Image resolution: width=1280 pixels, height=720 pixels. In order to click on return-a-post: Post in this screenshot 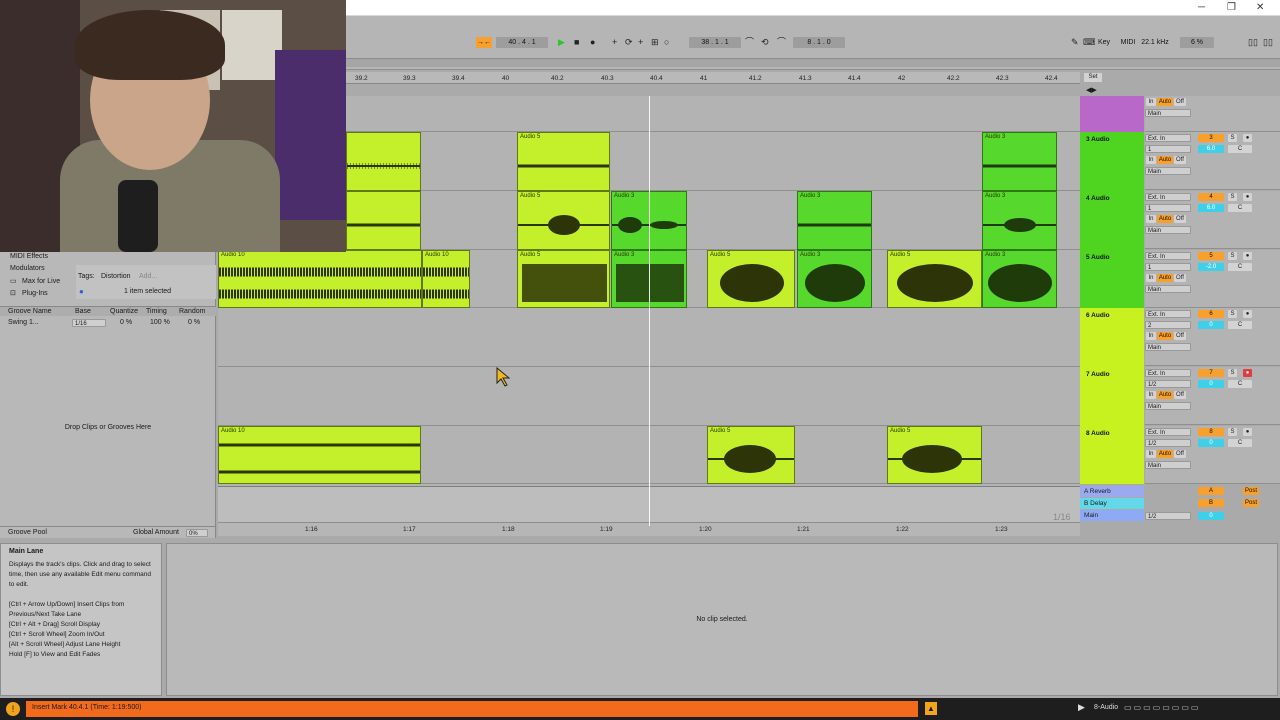, I will do `click(1251, 491)`.